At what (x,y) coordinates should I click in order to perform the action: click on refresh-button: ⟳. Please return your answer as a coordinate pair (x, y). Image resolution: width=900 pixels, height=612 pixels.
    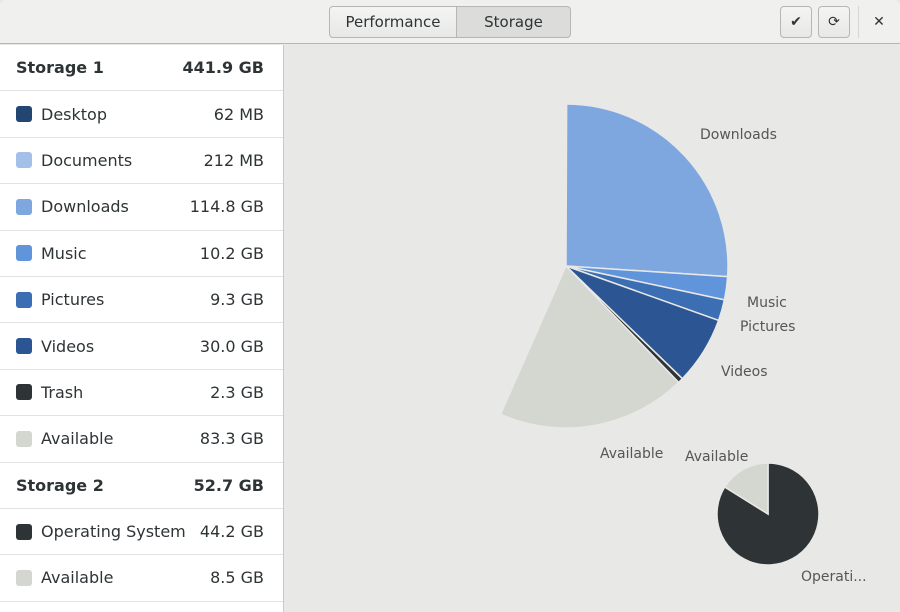
    Looking at the image, I should click on (834, 22).